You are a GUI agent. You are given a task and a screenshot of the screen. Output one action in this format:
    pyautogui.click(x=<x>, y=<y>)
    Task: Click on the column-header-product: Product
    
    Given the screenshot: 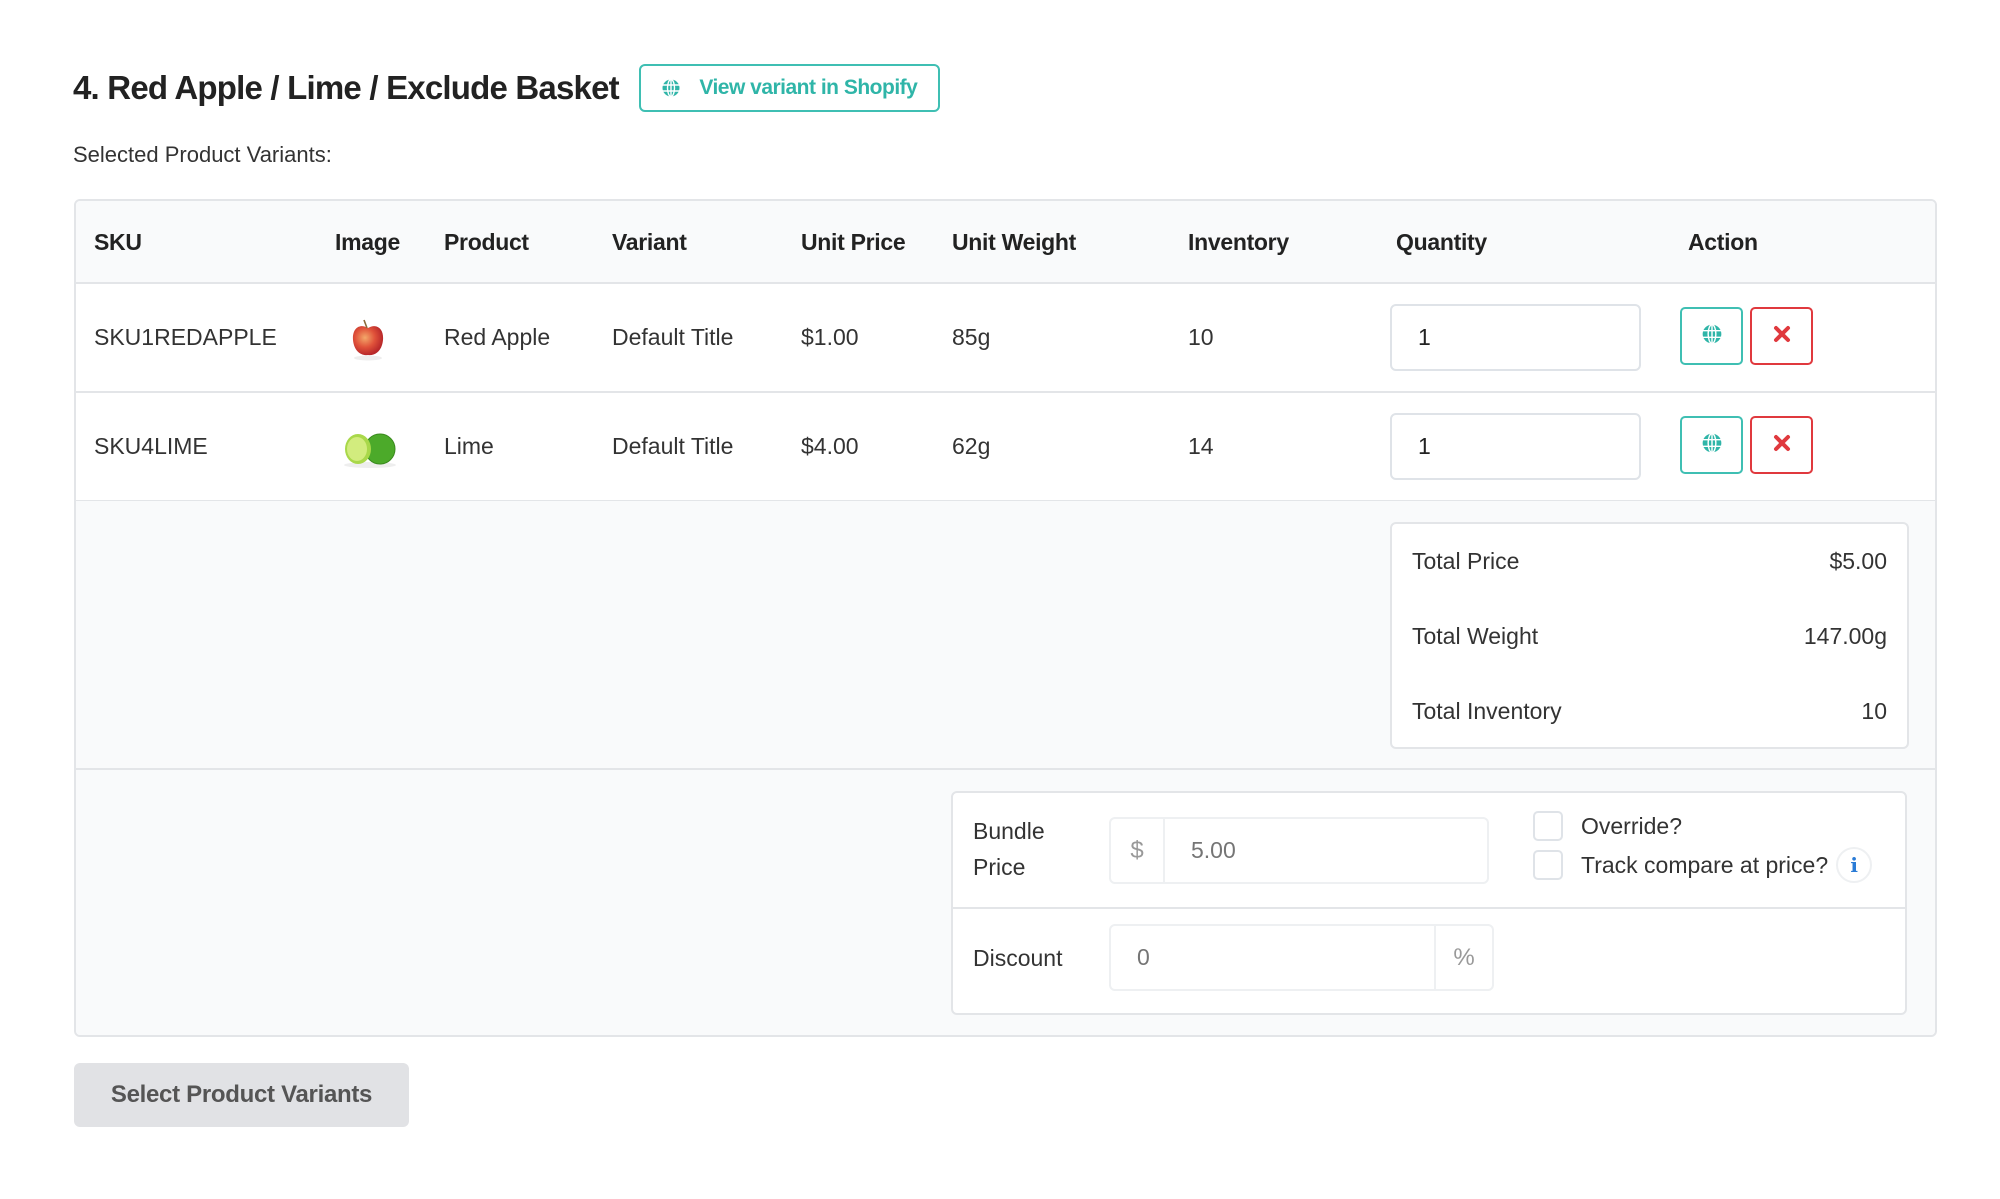 What is the action you would take?
    pyautogui.click(x=486, y=242)
    